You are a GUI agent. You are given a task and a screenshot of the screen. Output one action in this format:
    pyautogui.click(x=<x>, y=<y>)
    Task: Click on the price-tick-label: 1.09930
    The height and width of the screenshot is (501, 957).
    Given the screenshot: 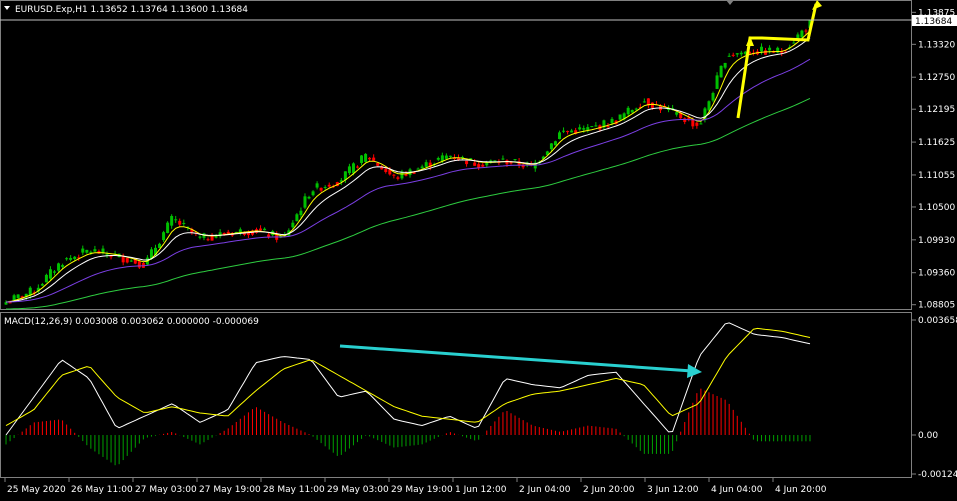 What is the action you would take?
    pyautogui.click(x=936, y=241)
    